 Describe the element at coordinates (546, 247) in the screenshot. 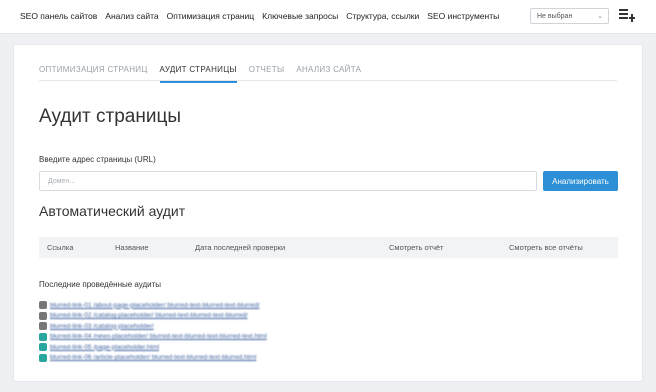

I see `col-view-all-reports: Смотреть все отчёты` at that location.